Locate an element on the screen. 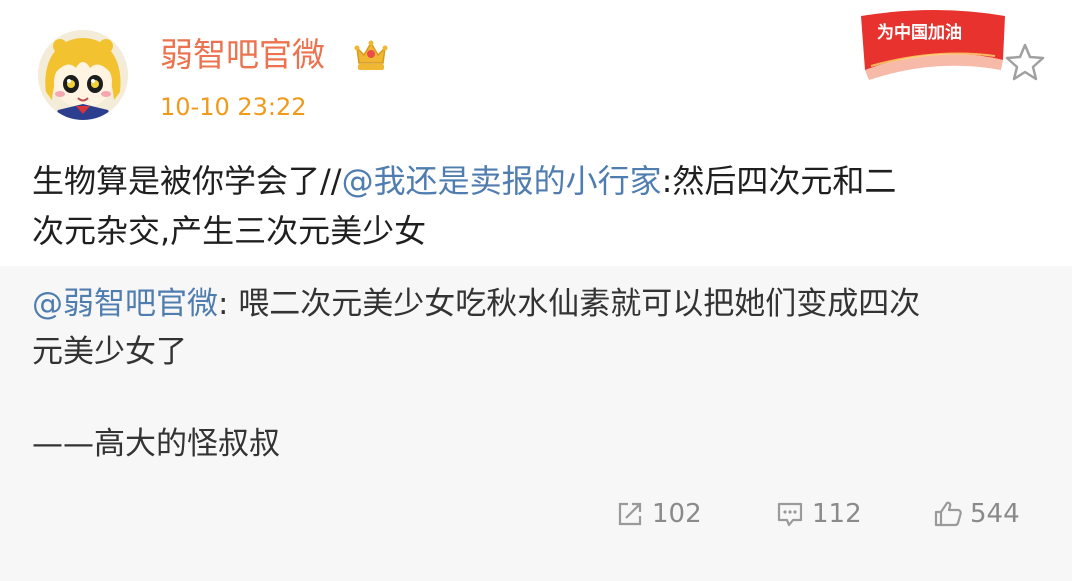 The width and height of the screenshot is (1072, 581). mention-link: @我还是卖报的小行家 is located at coordinates (502, 181).